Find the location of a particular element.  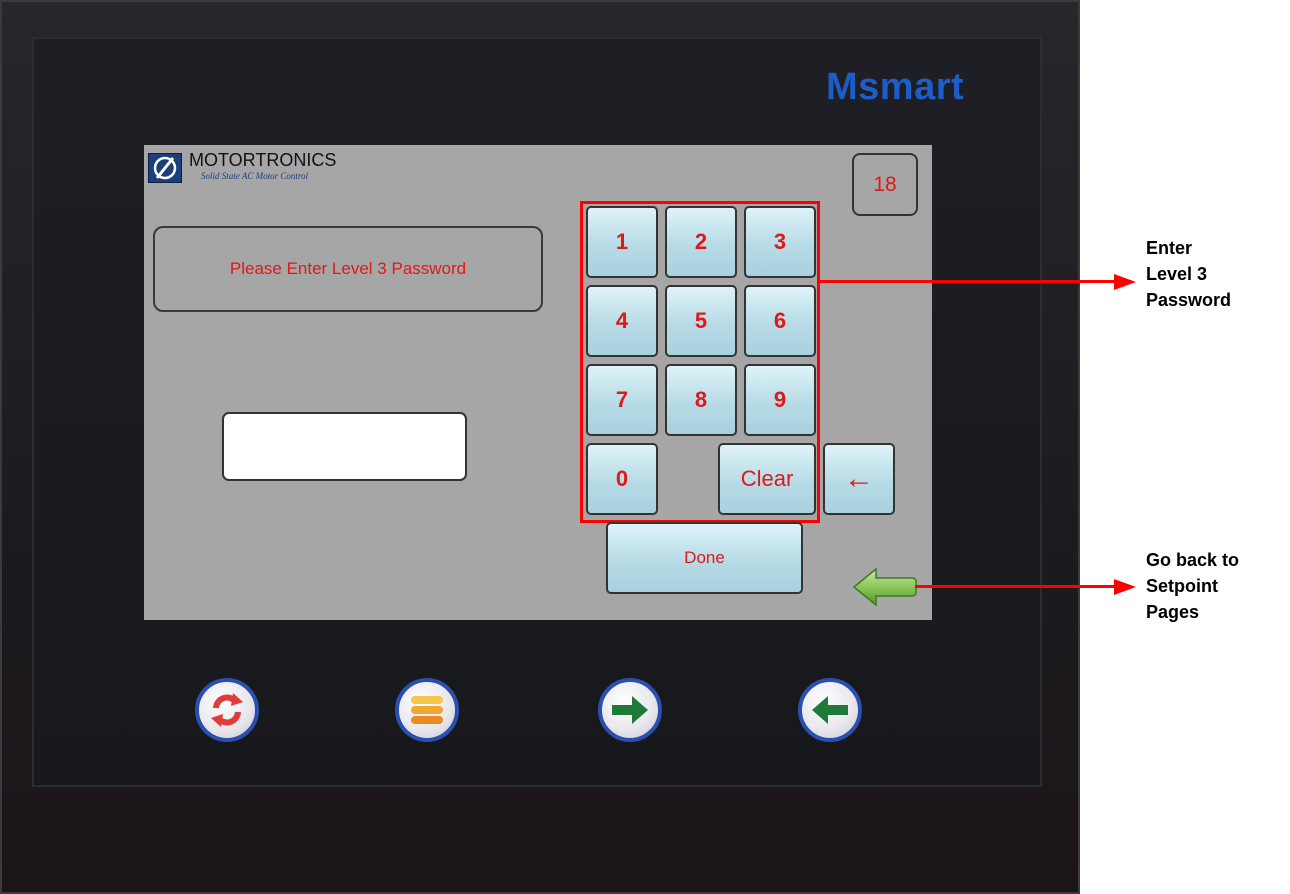

key-7: 7 is located at coordinates (622, 400).